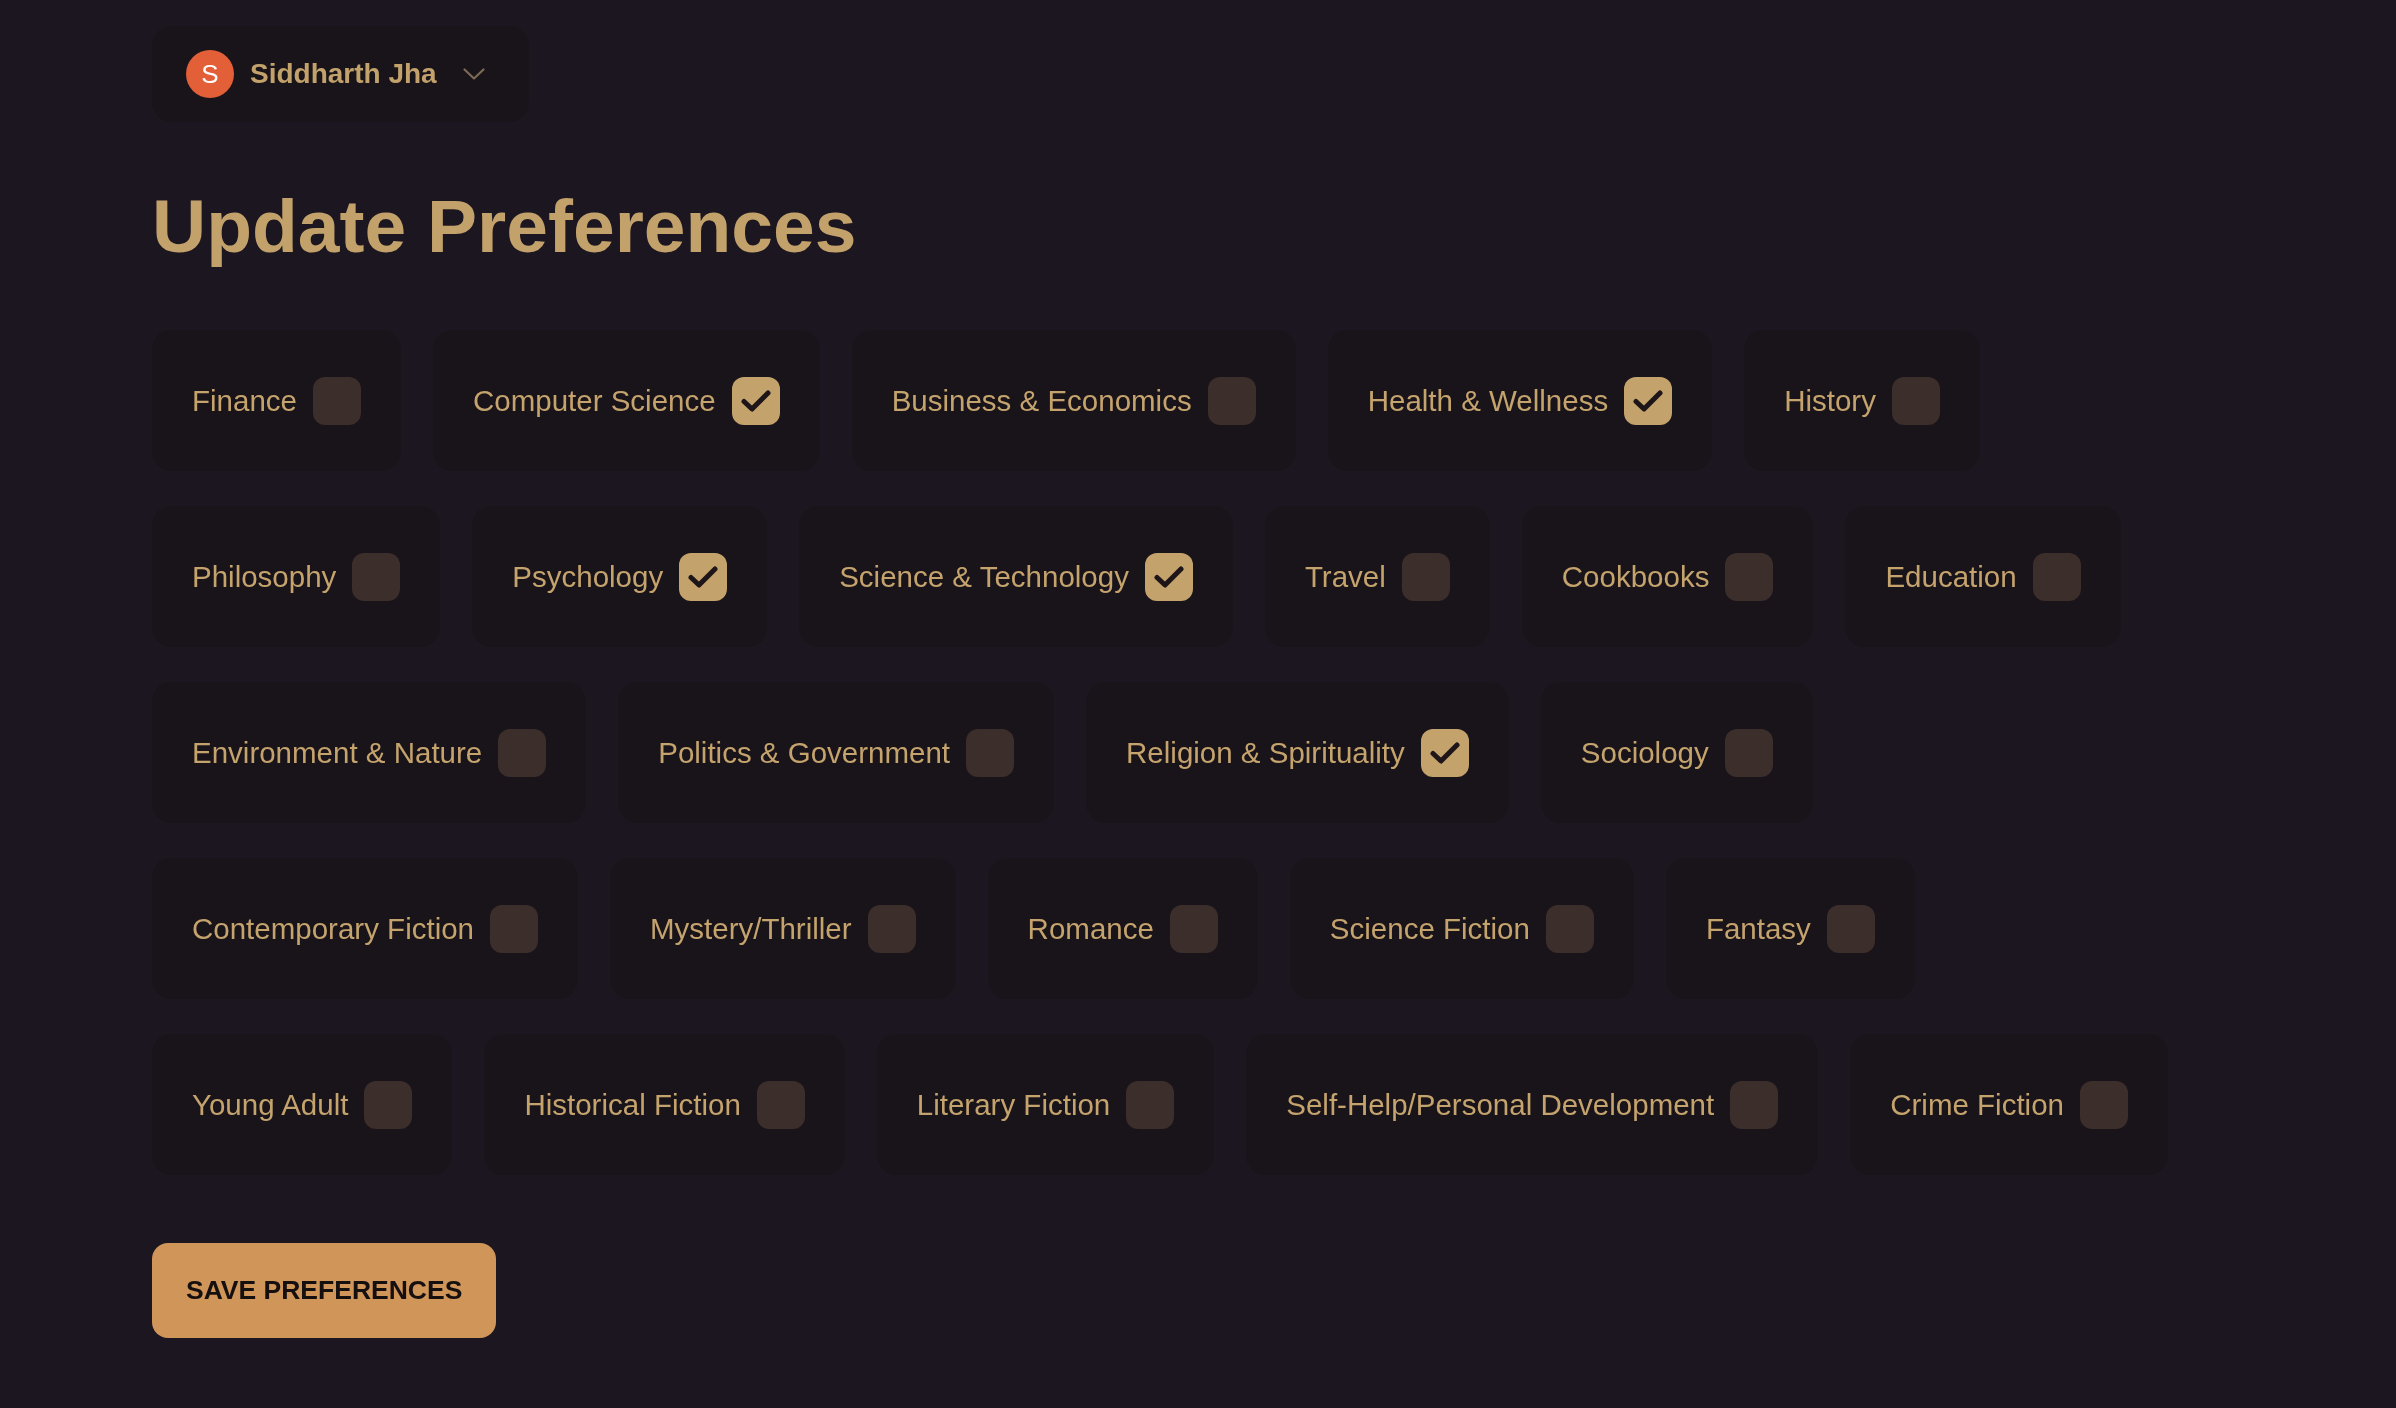 This screenshot has height=1408, width=2396. What do you see at coordinates (1090, 928) in the screenshot?
I see `preference-label: Romance` at bounding box center [1090, 928].